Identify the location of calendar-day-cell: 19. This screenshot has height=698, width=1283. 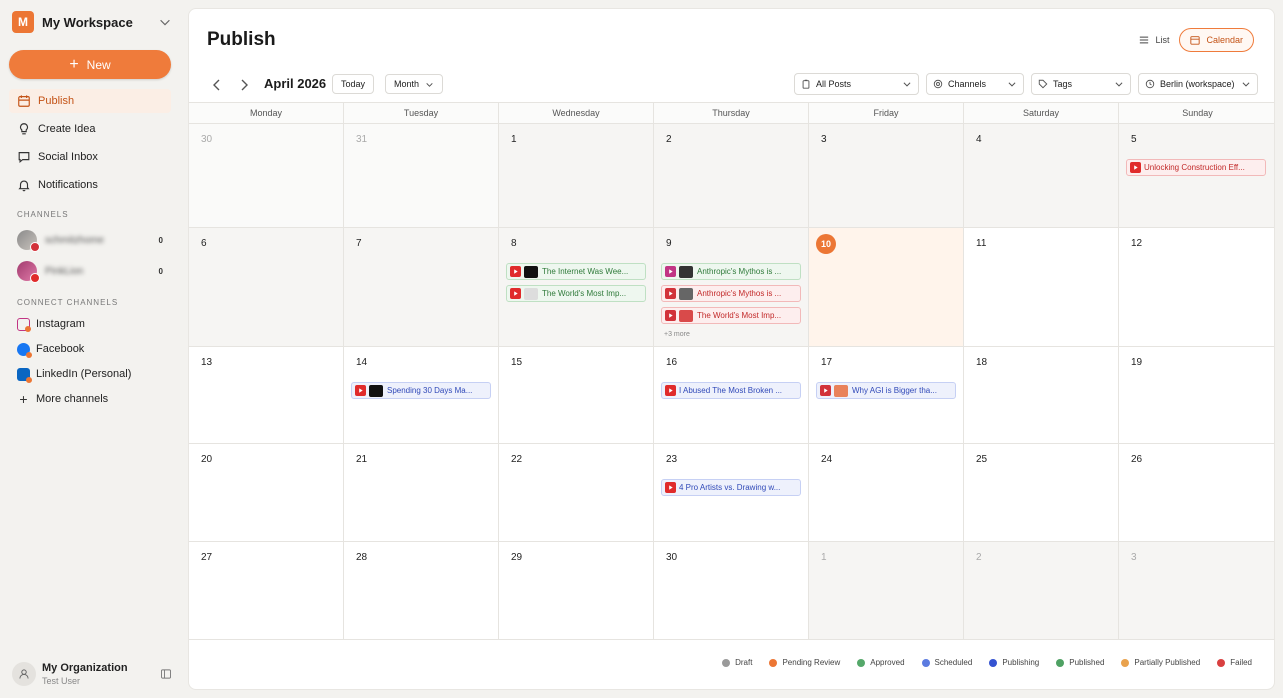
(1196, 395).